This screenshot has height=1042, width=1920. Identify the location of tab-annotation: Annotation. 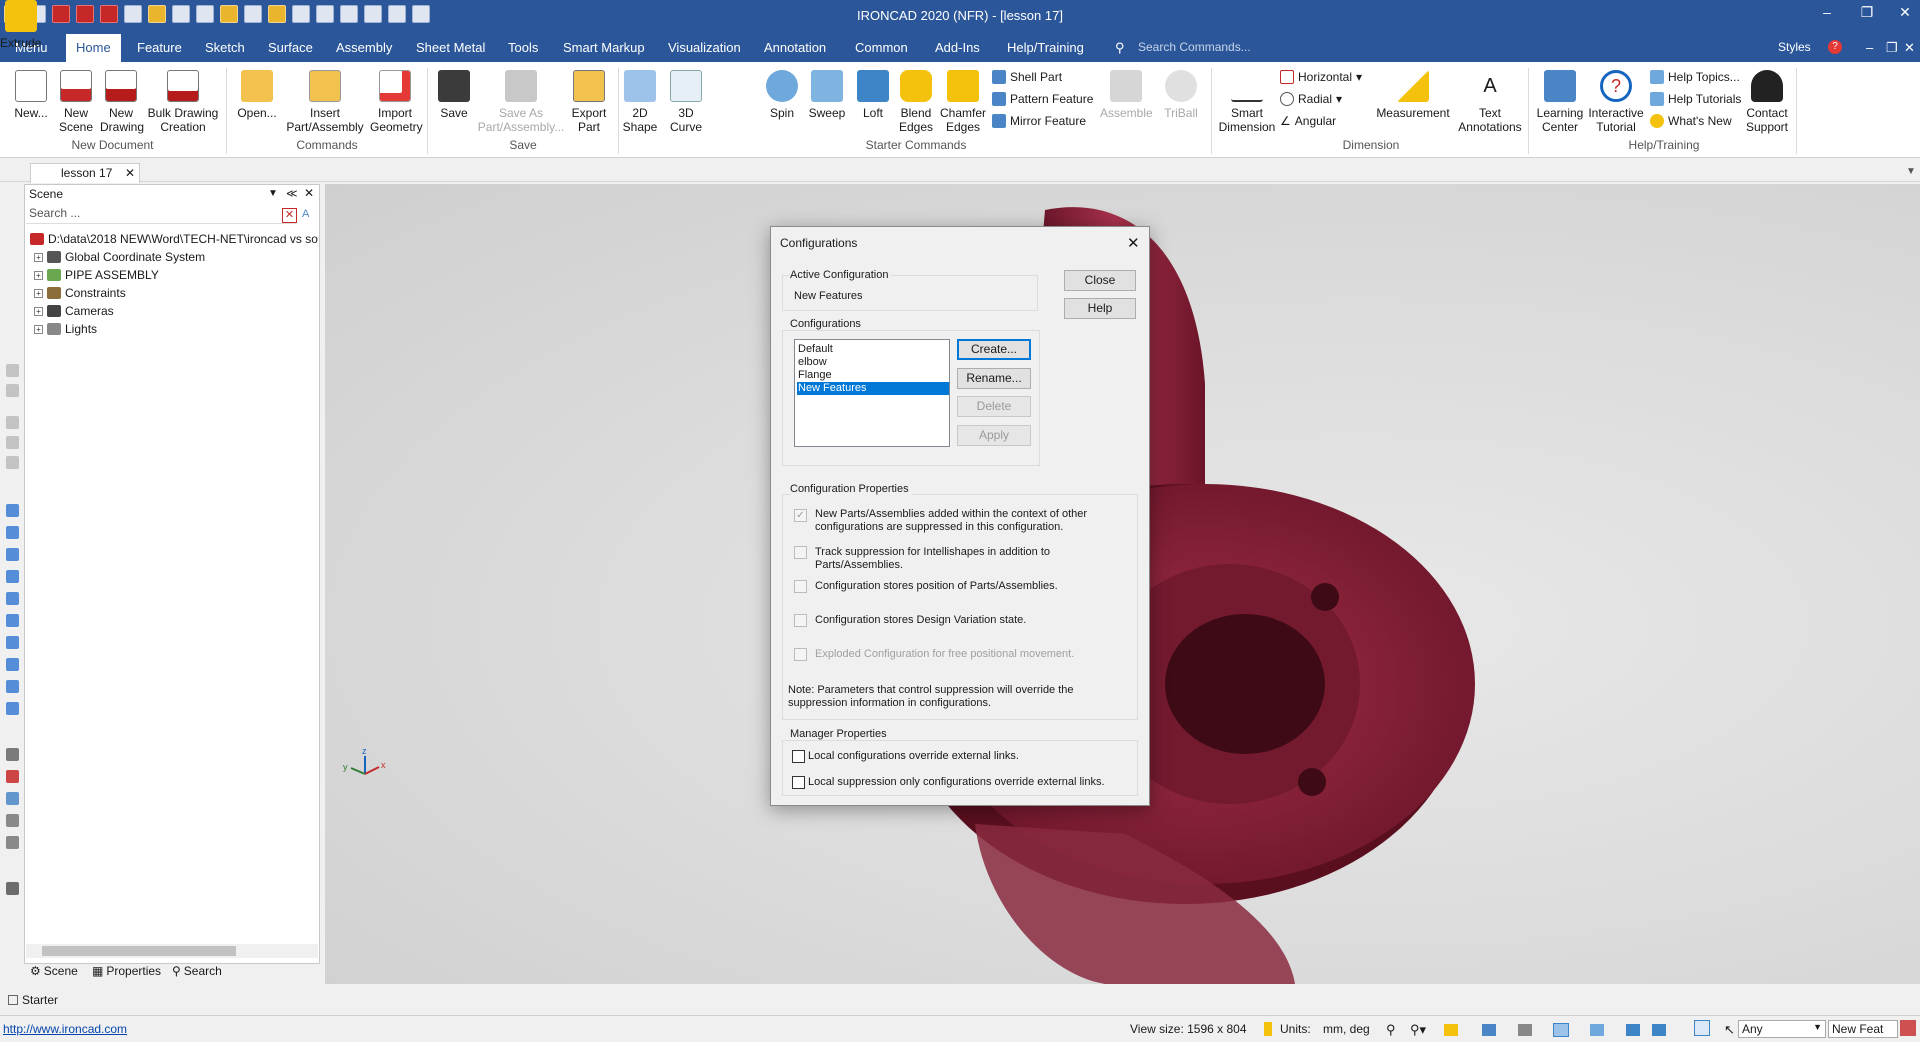
(795, 47).